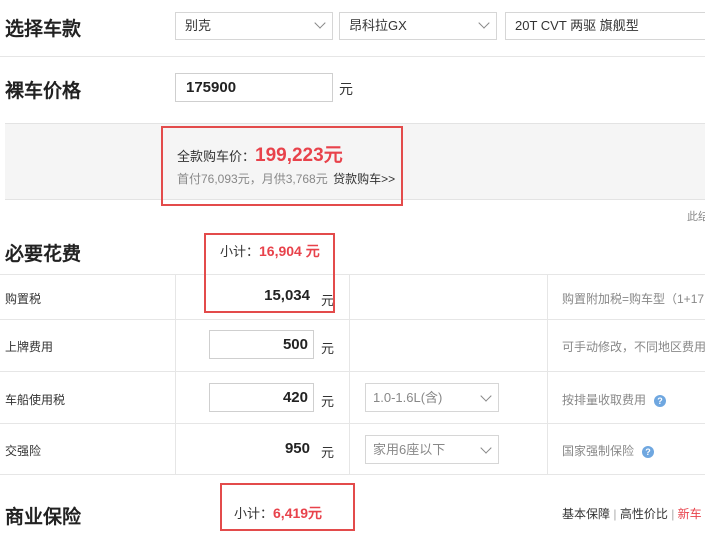 The width and height of the screenshot is (705, 536). Describe the element at coordinates (408, 397) in the screenshot. I see `displacement-select-value: 1.0-1.6L(含)` at that location.